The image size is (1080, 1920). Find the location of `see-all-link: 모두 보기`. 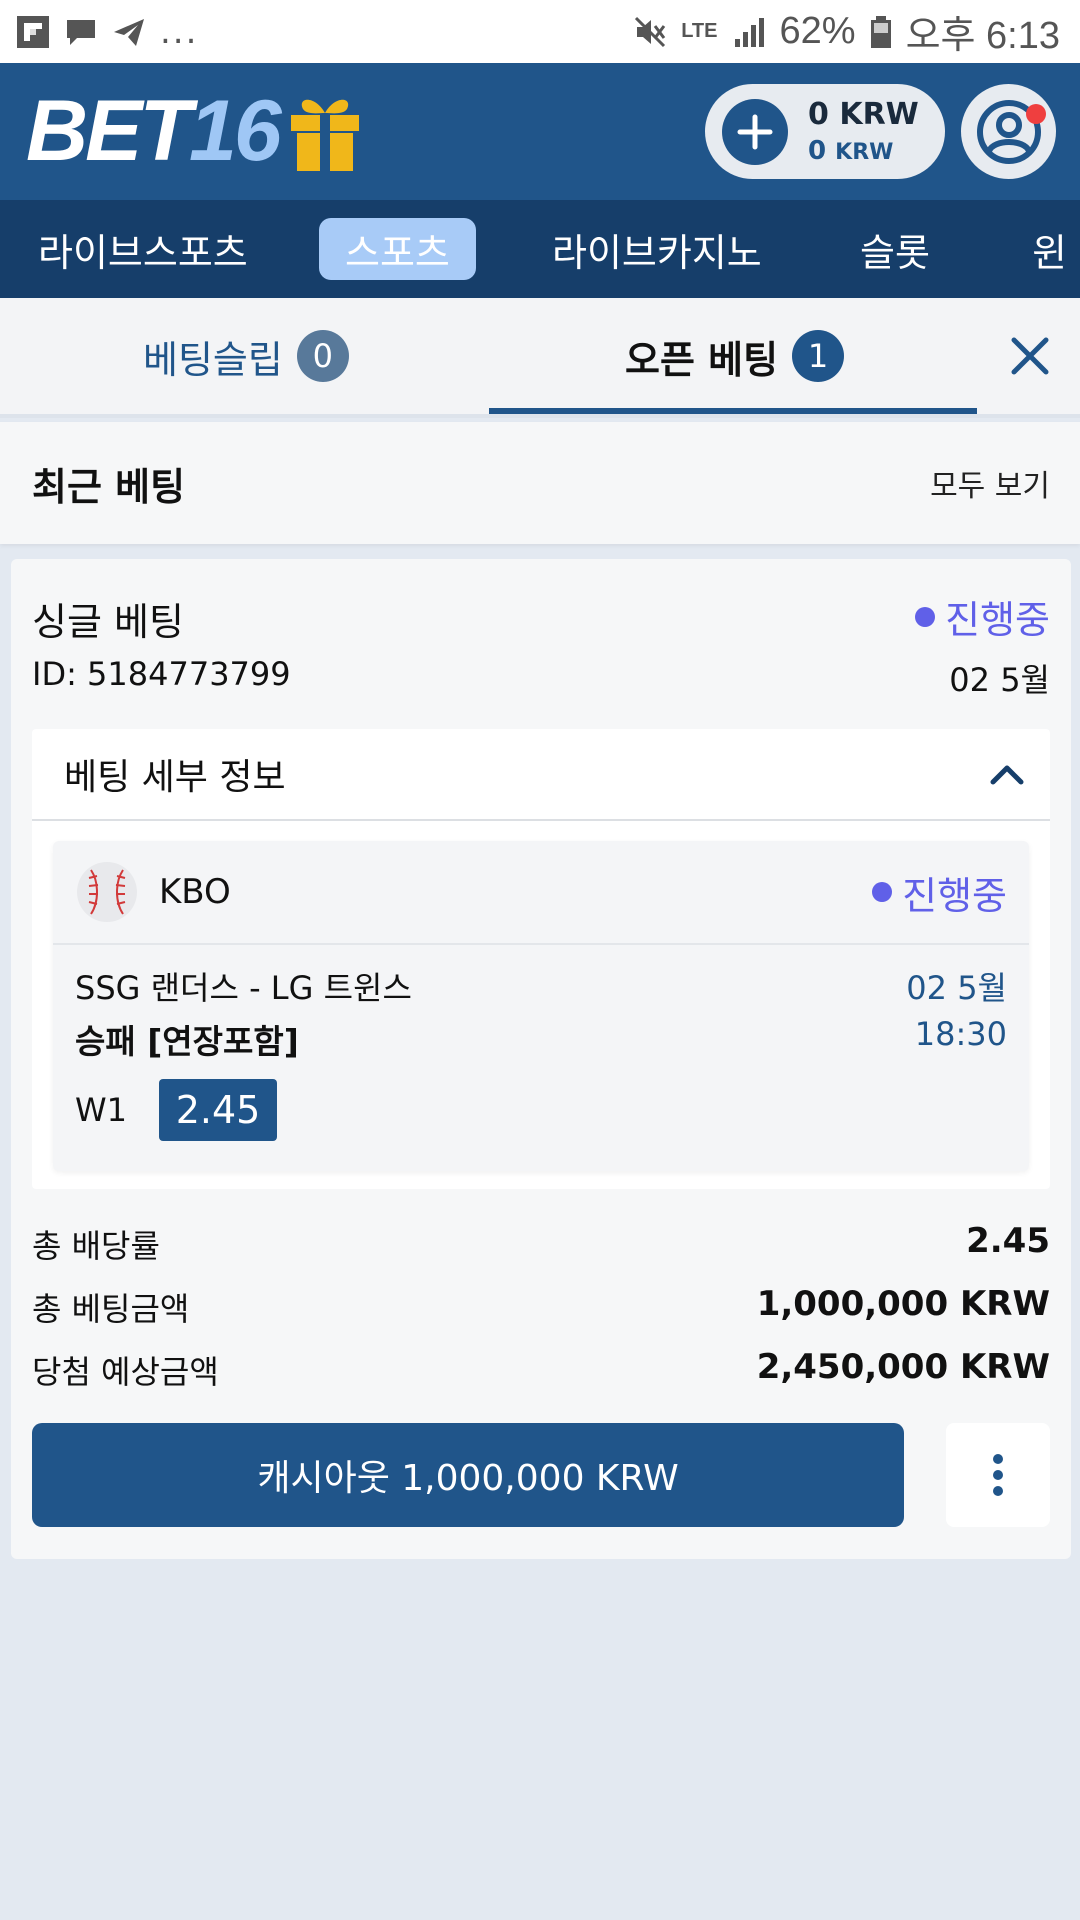

see-all-link: 모두 보기 is located at coordinates (990, 483).